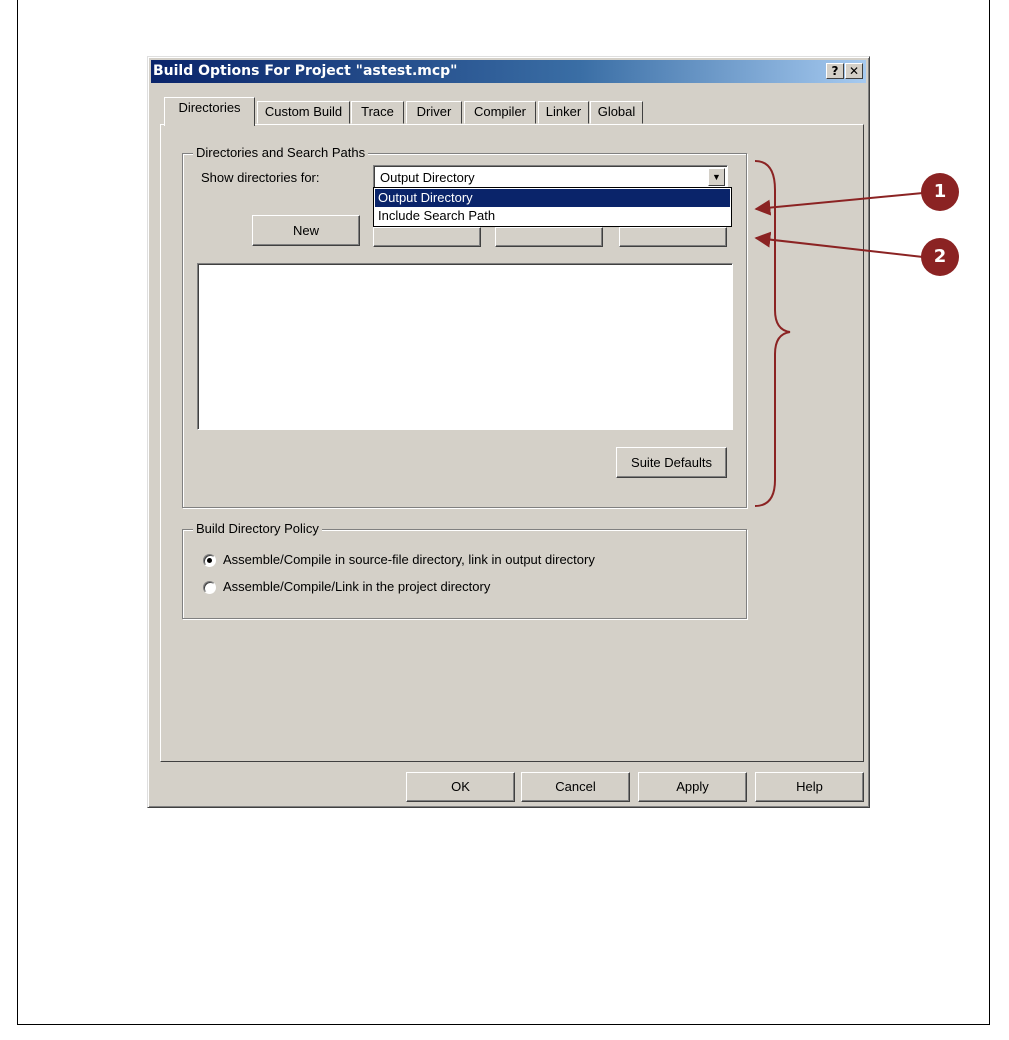 This screenshot has height=1040, width=1009. I want to click on option-include-search-path: Include Search Path, so click(552, 216).